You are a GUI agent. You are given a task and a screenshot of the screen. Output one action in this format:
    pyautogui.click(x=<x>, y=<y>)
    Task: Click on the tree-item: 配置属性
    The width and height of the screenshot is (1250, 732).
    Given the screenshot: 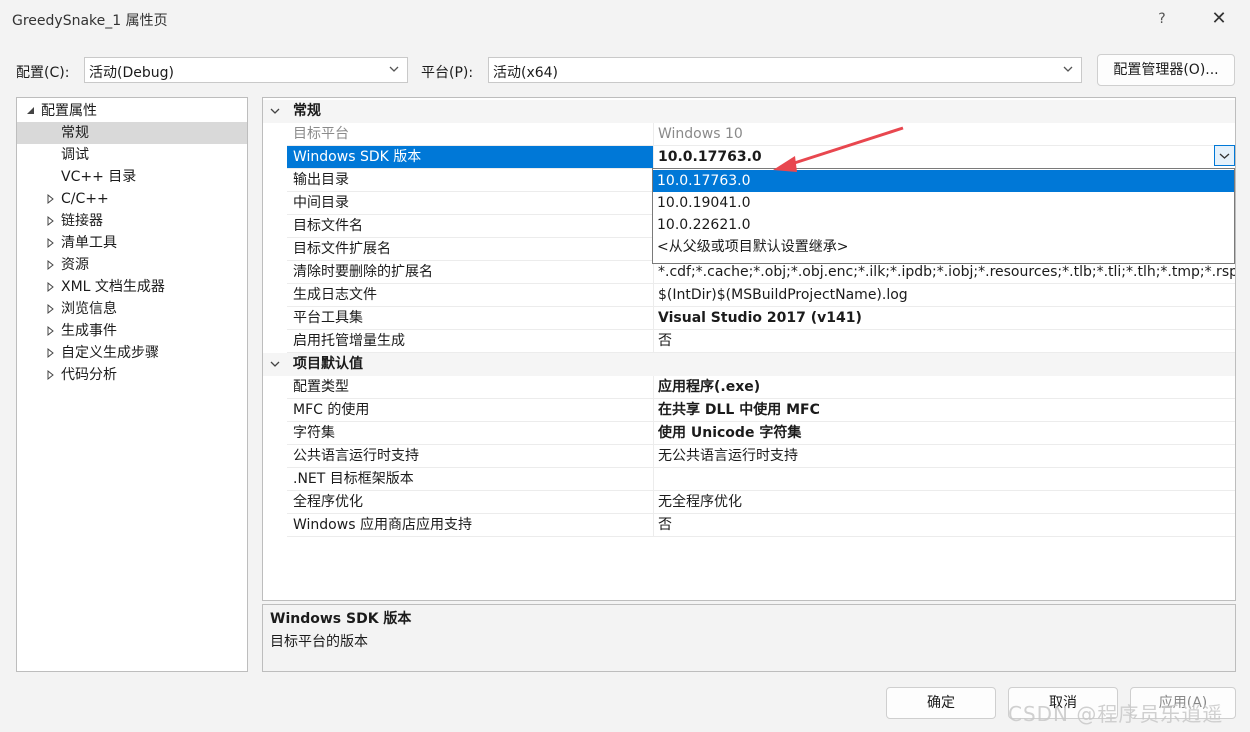 What is the action you would take?
    pyautogui.click(x=132, y=111)
    